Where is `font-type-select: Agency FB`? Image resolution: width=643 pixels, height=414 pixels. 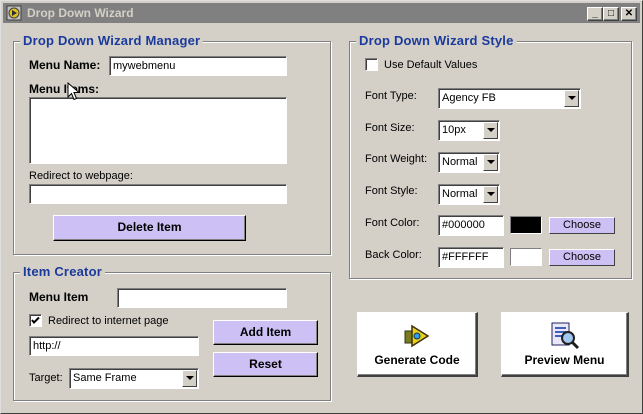
font-type-select: Agency FB is located at coordinates (509, 98).